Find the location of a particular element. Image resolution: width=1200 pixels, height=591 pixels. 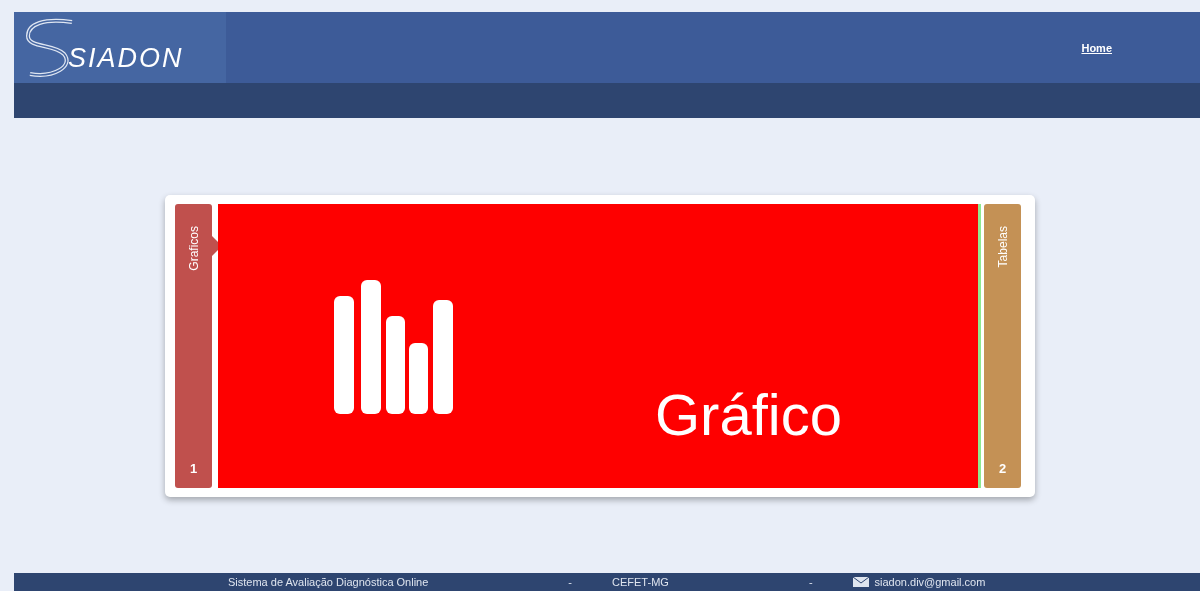

tab-number: 2 is located at coordinates (1002, 468).